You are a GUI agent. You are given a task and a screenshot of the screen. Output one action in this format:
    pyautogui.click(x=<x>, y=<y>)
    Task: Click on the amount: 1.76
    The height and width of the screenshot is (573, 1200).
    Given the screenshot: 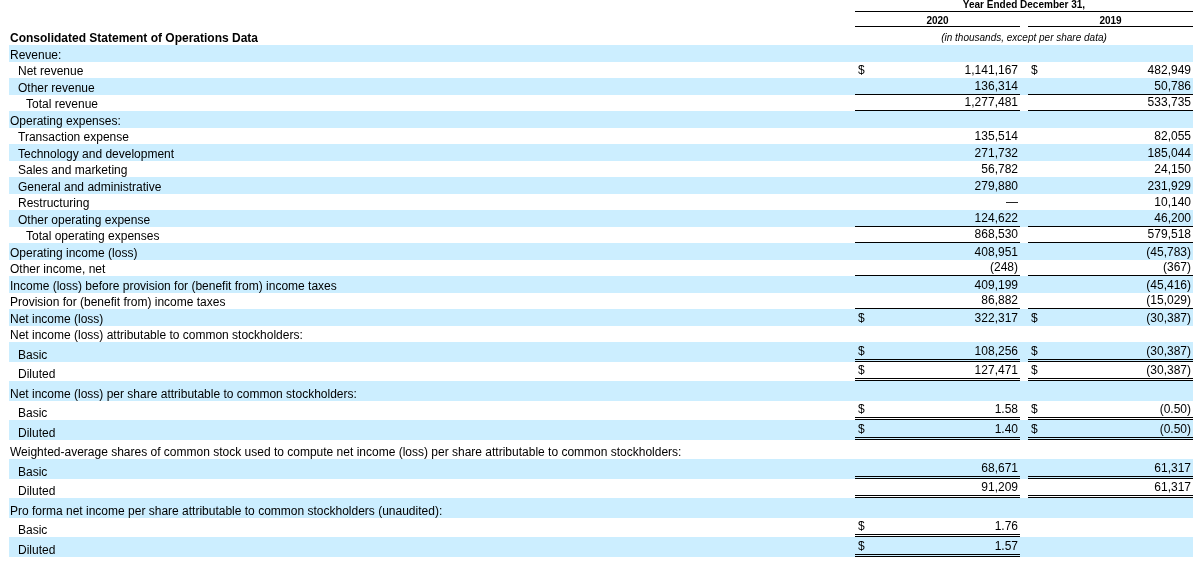 What is the action you would take?
    pyautogui.click(x=1006, y=526)
    